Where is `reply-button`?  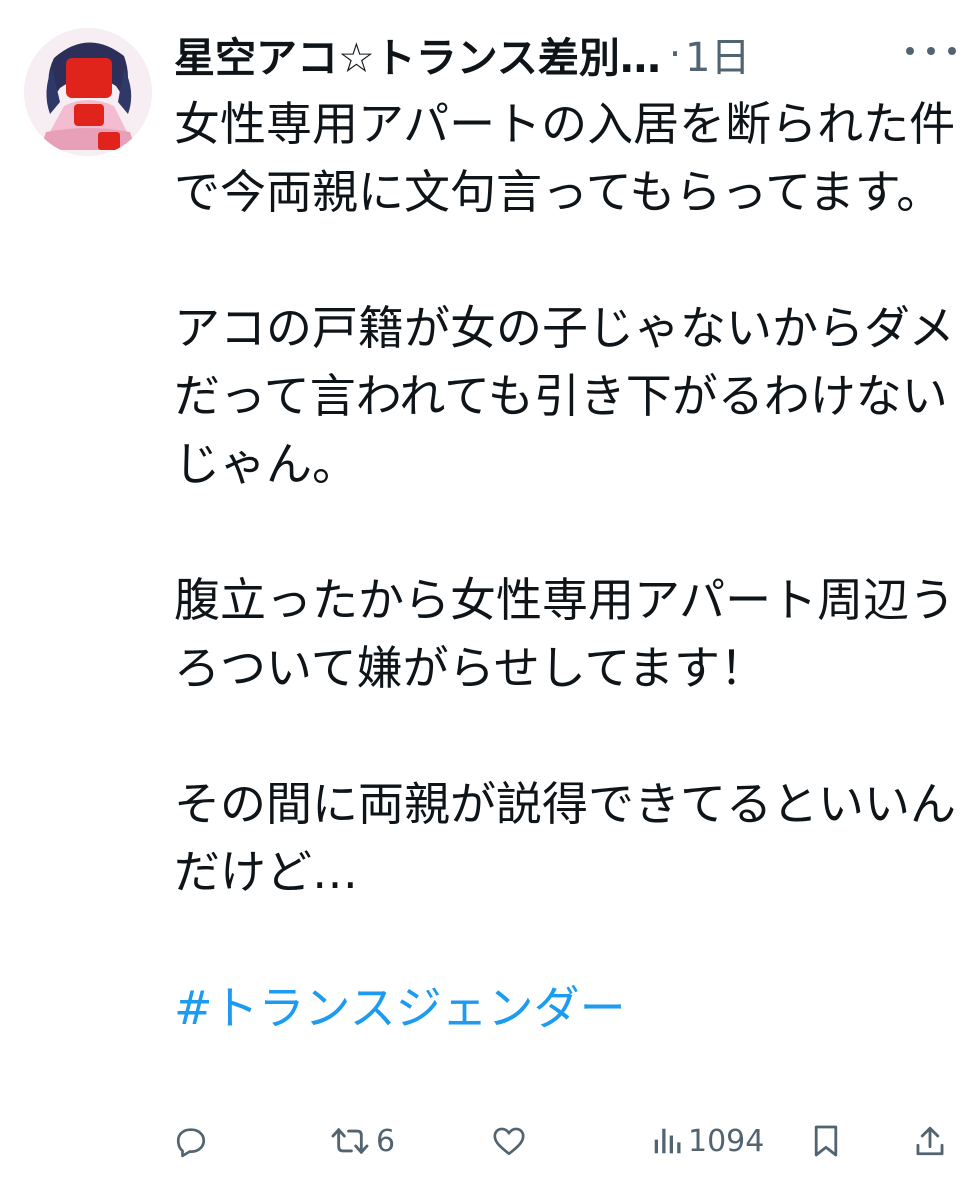
reply-button is located at coordinates (194, 1141).